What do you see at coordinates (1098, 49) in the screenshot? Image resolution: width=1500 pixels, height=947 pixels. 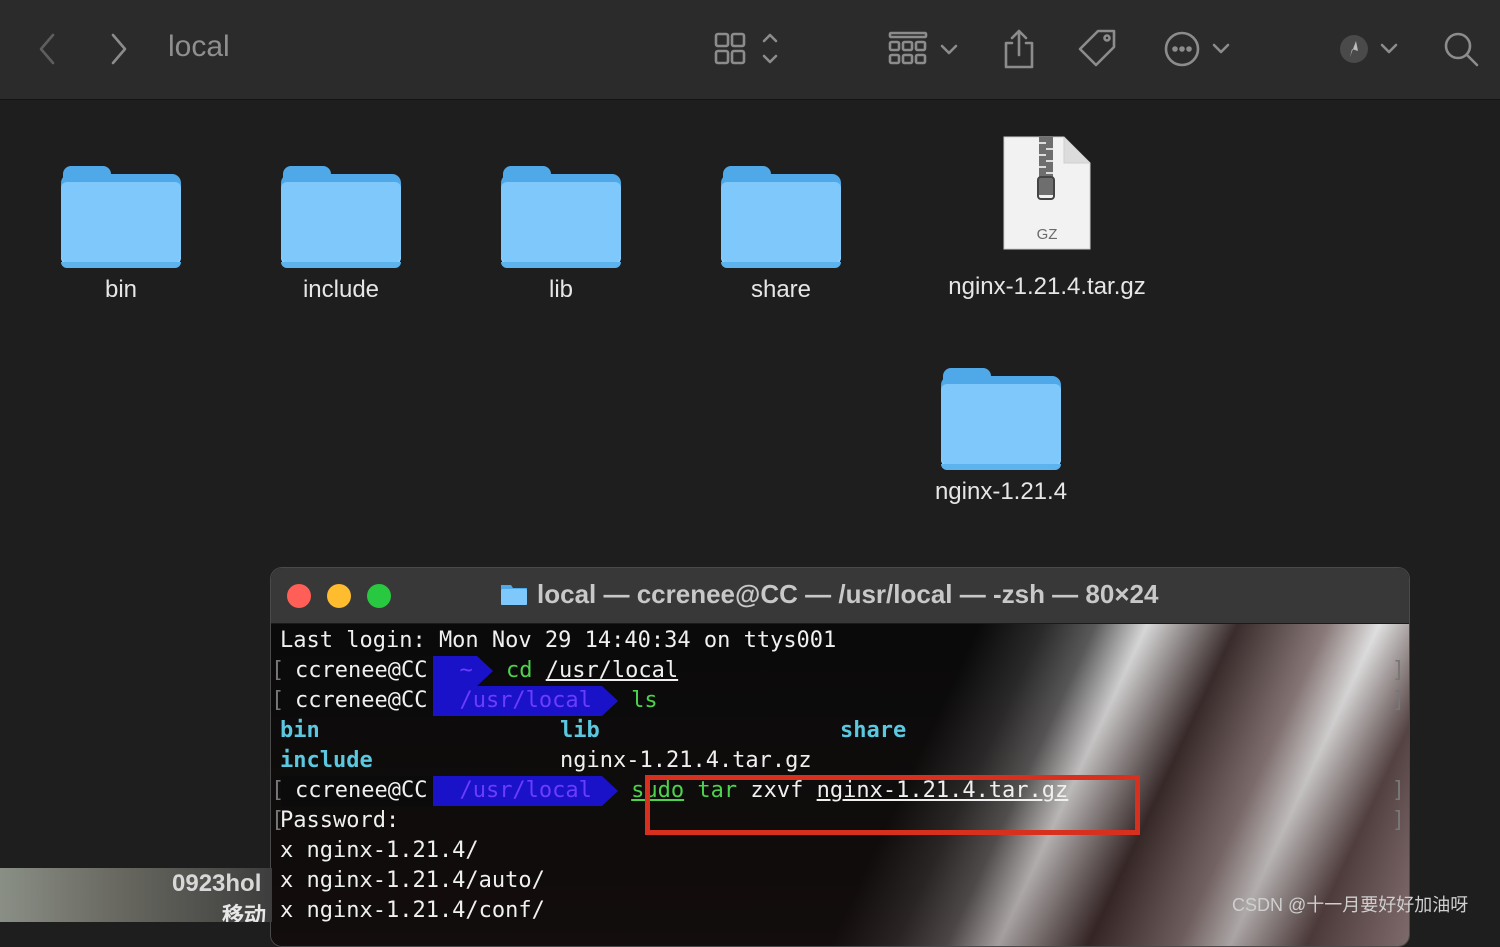 I see `tag-icon` at bounding box center [1098, 49].